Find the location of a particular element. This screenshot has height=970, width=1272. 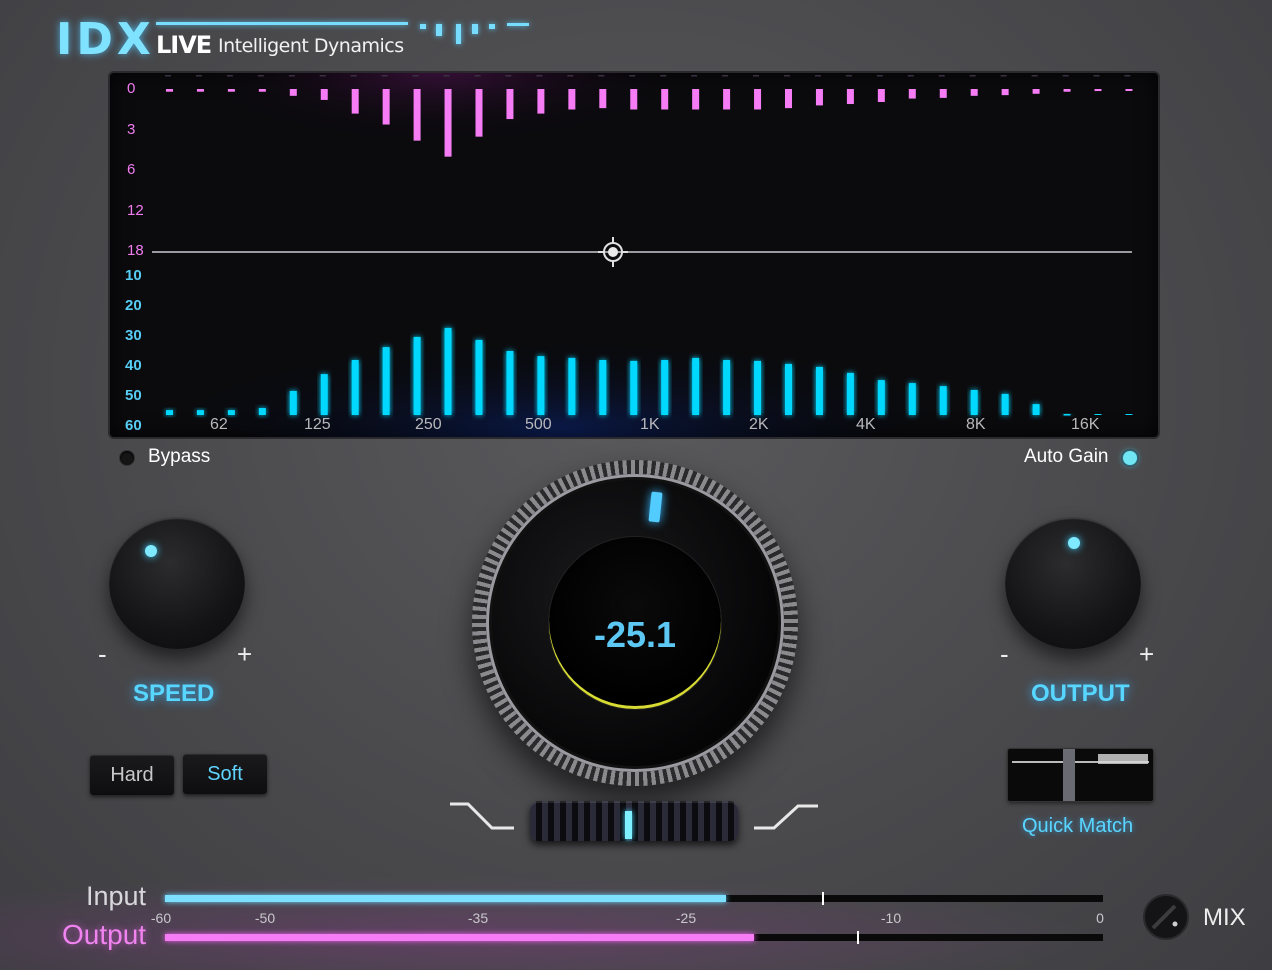

threshold-knob: -25.1 is located at coordinates (635, 623).